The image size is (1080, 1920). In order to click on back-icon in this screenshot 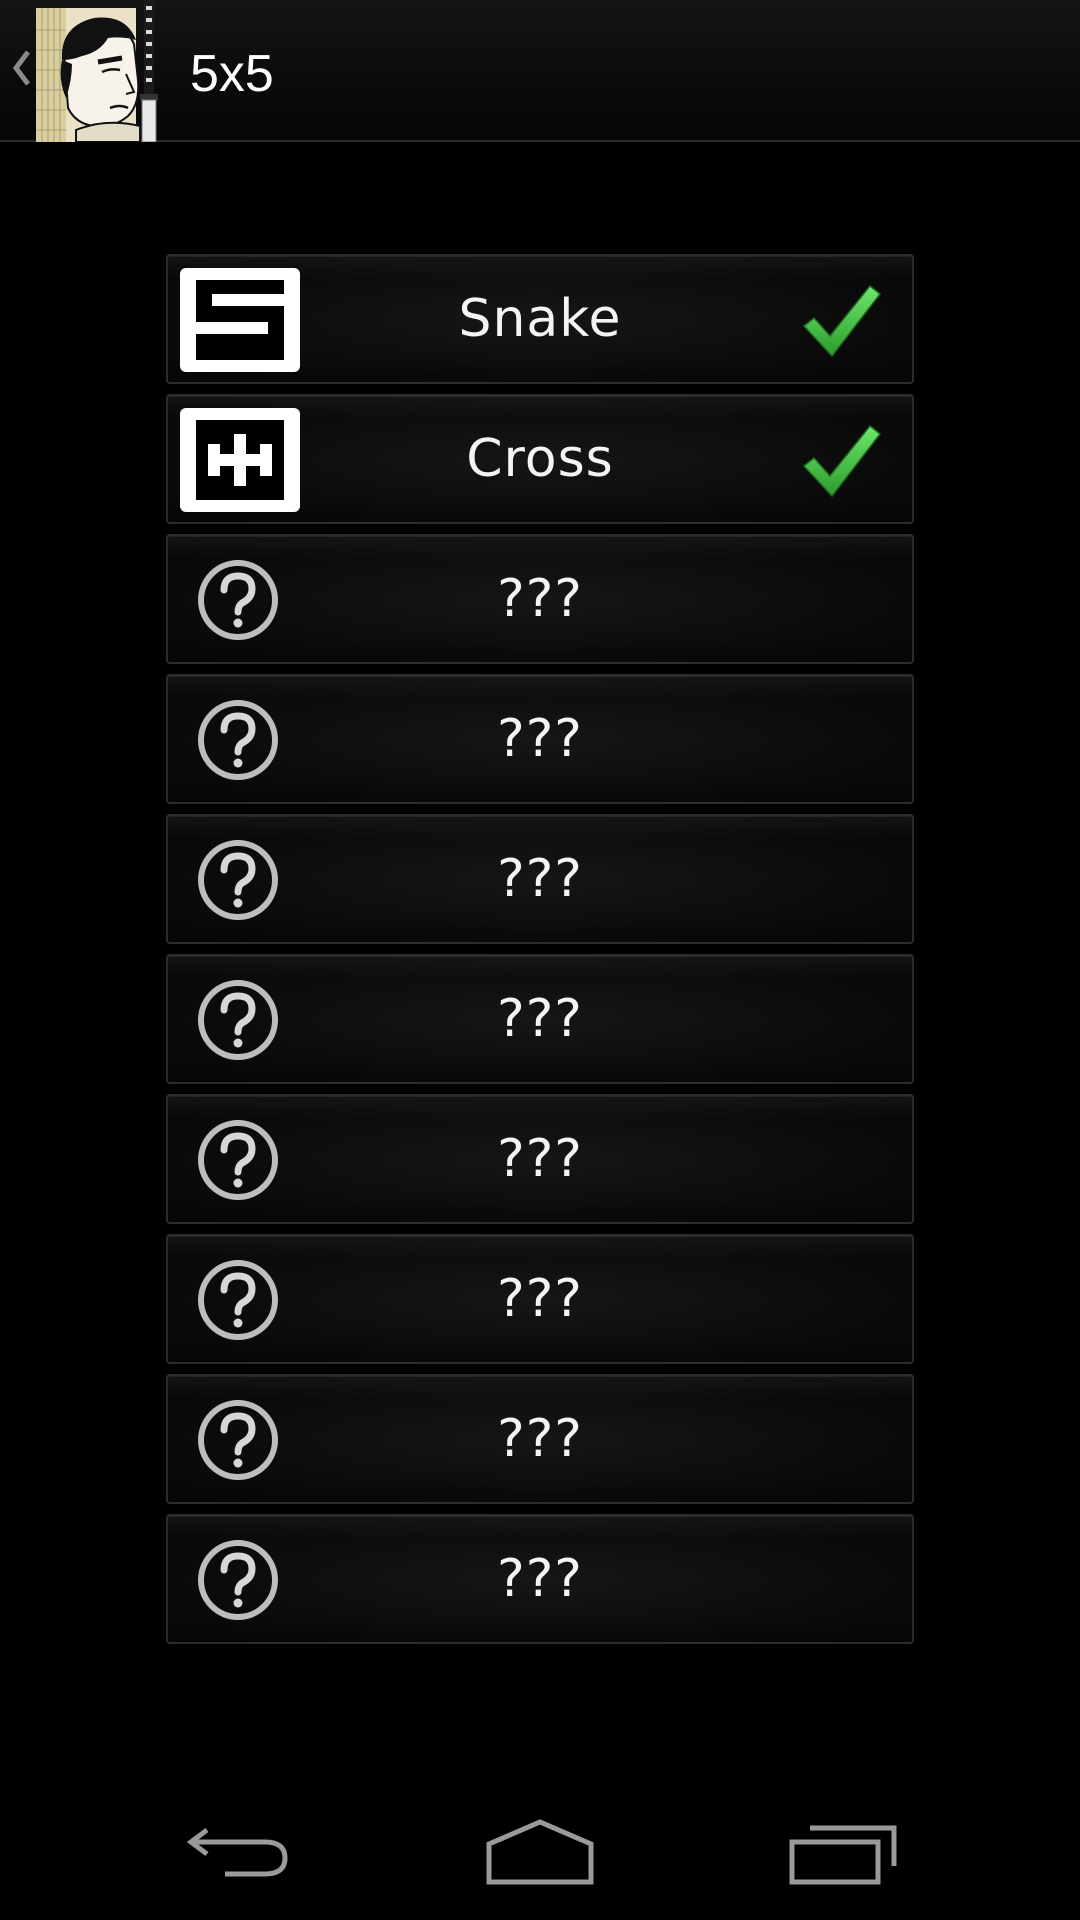, I will do `click(240, 1853)`.